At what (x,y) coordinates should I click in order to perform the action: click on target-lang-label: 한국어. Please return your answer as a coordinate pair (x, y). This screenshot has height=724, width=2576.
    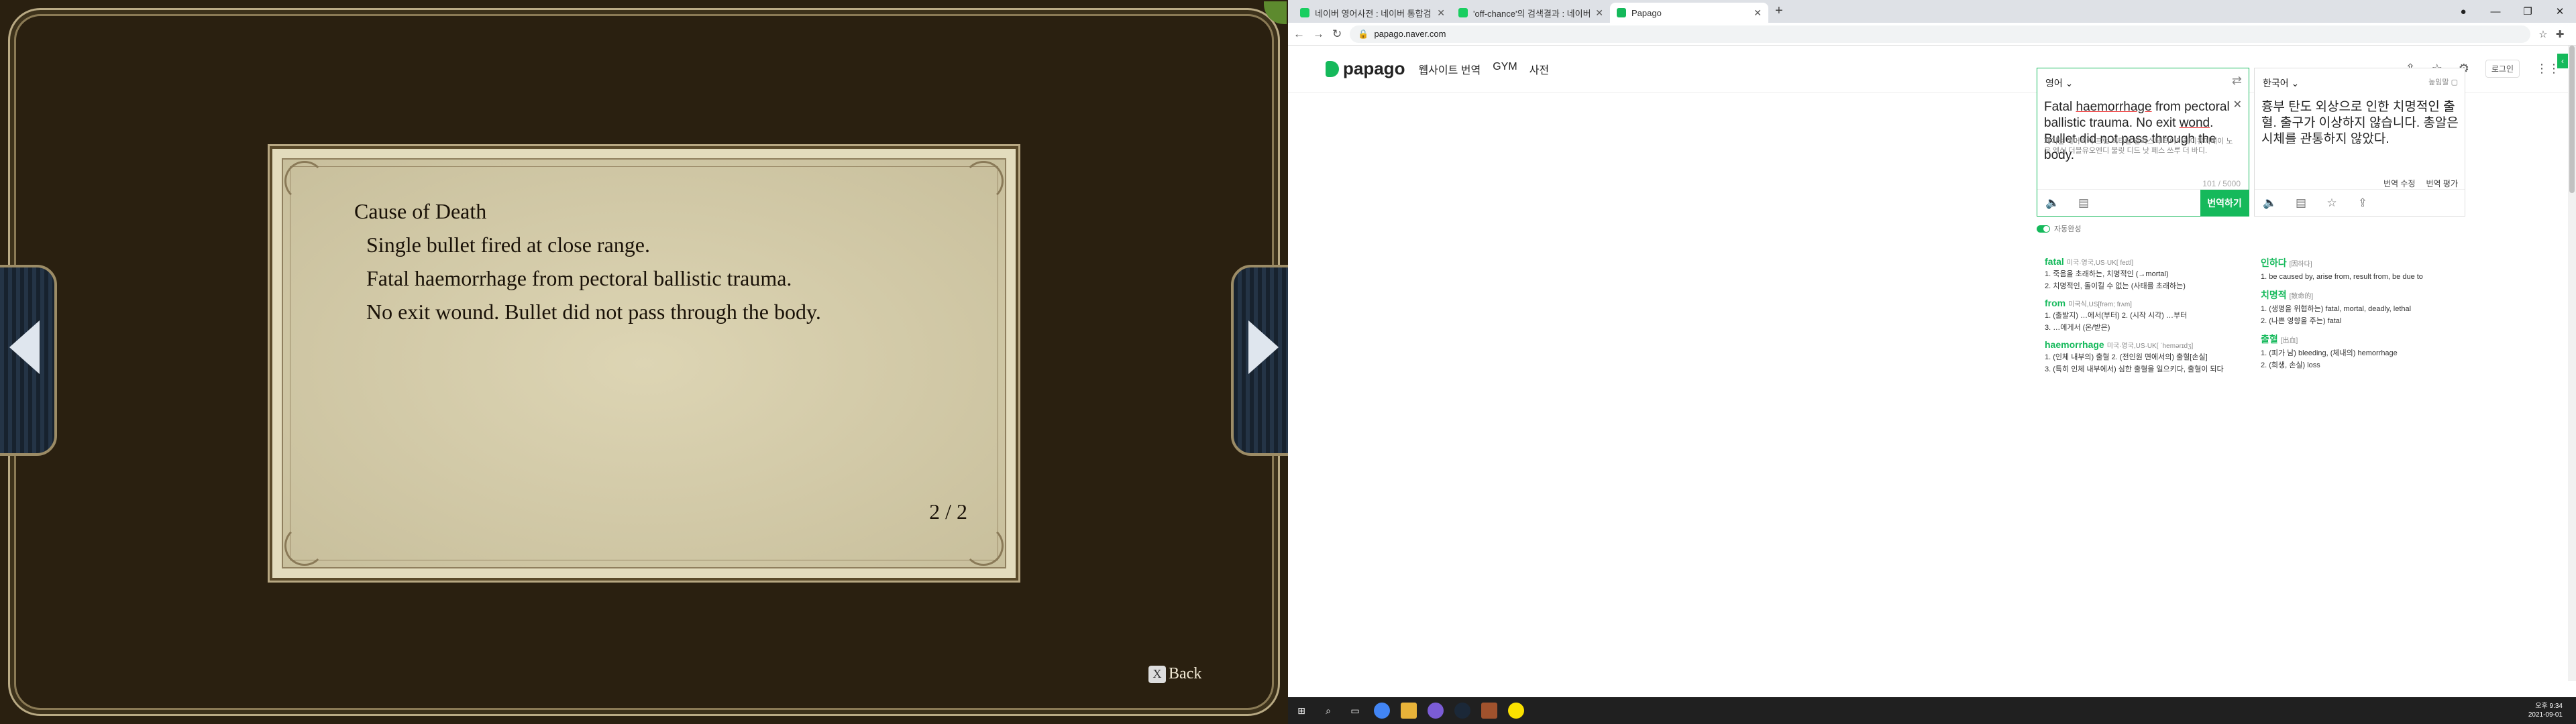
    Looking at the image, I should click on (2276, 83).